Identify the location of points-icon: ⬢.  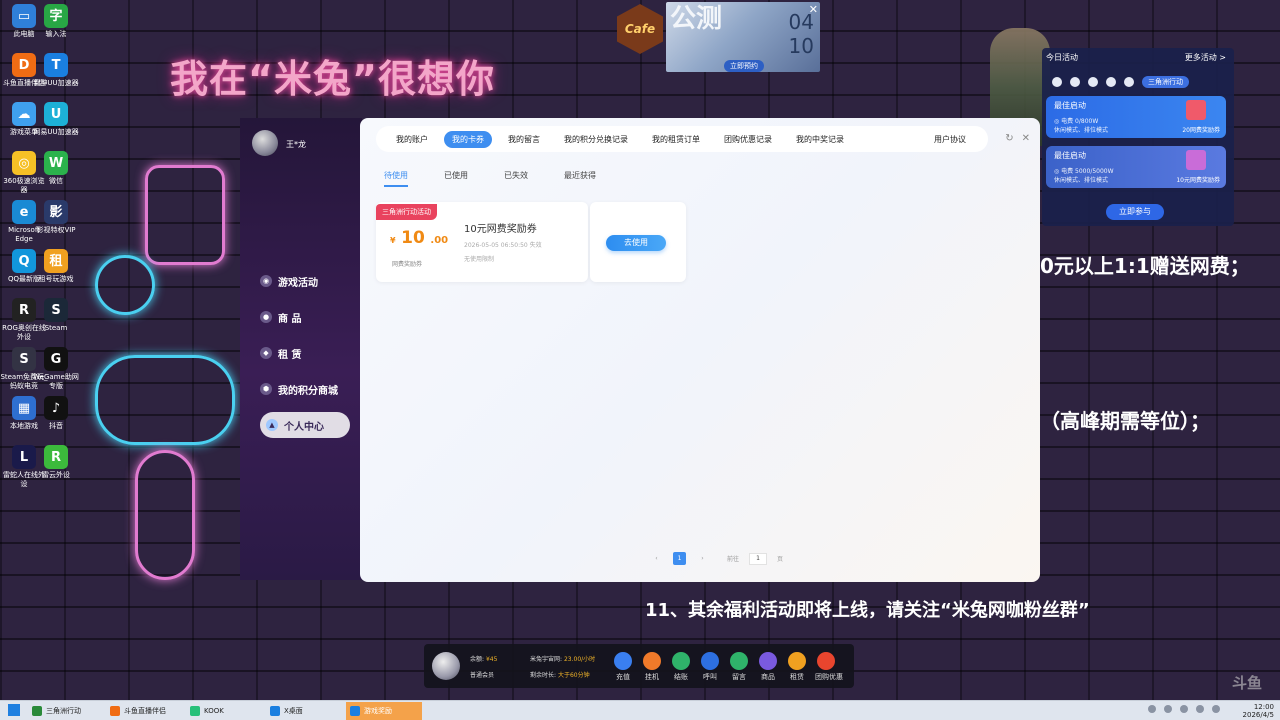
(266, 389).